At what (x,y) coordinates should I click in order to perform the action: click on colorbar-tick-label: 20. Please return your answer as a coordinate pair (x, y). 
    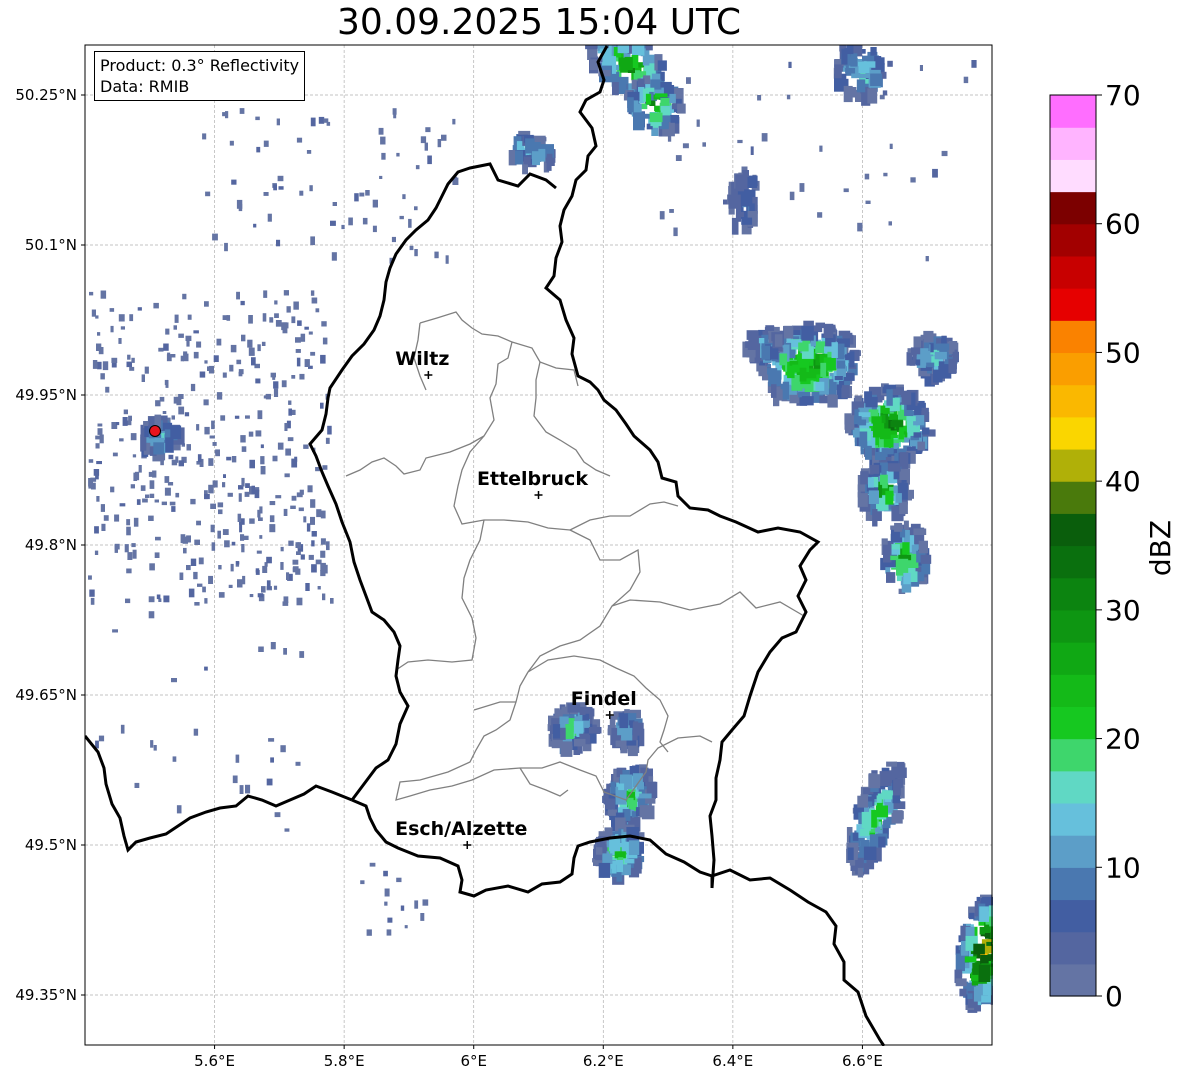
    Looking at the image, I should click on (1123, 739).